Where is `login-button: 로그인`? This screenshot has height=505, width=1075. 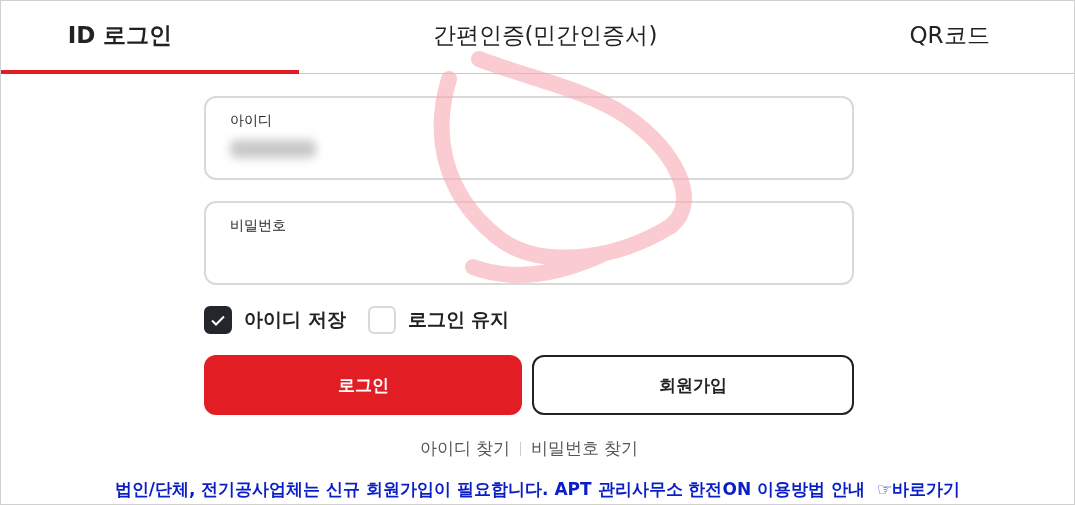 login-button: 로그인 is located at coordinates (363, 385).